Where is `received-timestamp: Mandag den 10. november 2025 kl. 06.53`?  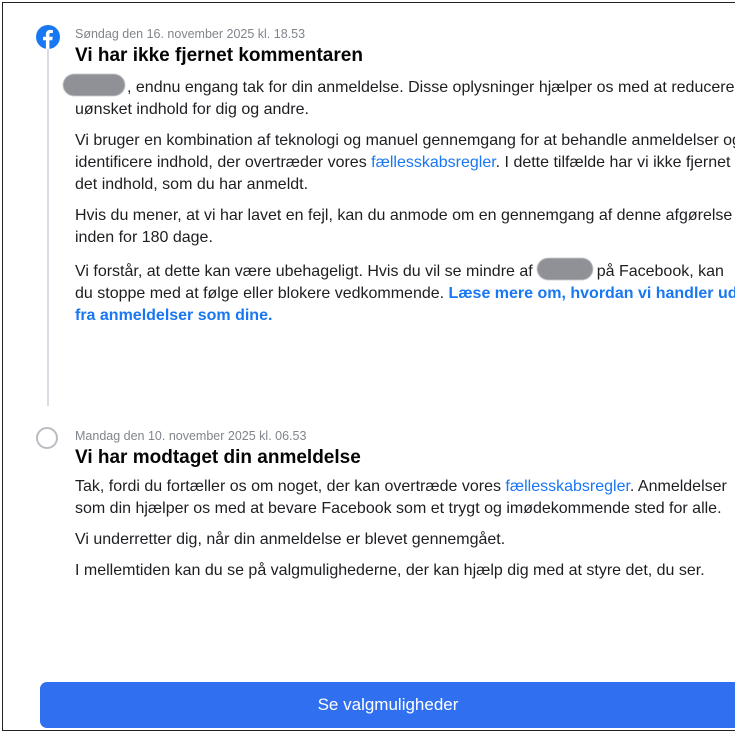
received-timestamp: Mandag den 10. november 2025 kl. 06.53 is located at coordinates (191, 436).